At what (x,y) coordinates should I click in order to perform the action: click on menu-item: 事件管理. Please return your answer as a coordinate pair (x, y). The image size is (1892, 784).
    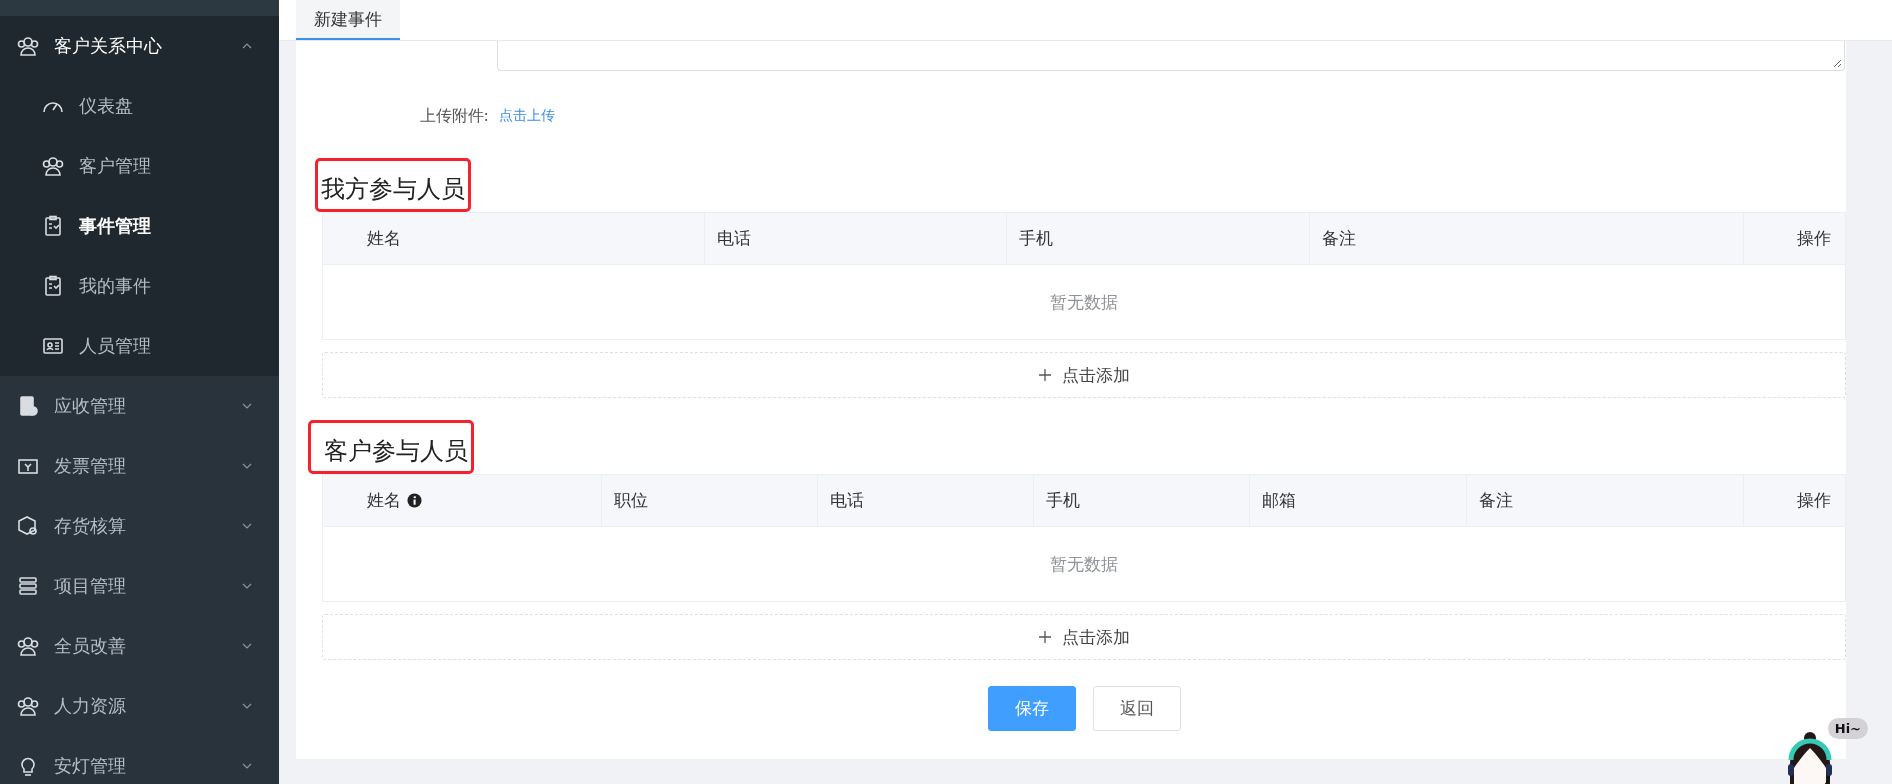
    Looking at the image, I should click on (139, 226).